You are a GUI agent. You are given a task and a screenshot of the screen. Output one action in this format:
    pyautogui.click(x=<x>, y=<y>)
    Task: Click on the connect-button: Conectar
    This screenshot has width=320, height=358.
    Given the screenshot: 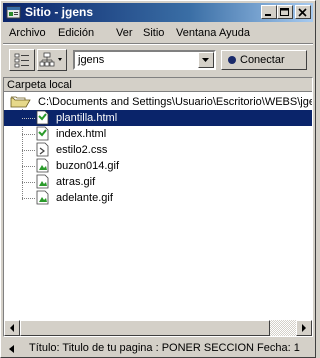 What is the action you would take?
    pyautogui.click(x=264, y=60)
    